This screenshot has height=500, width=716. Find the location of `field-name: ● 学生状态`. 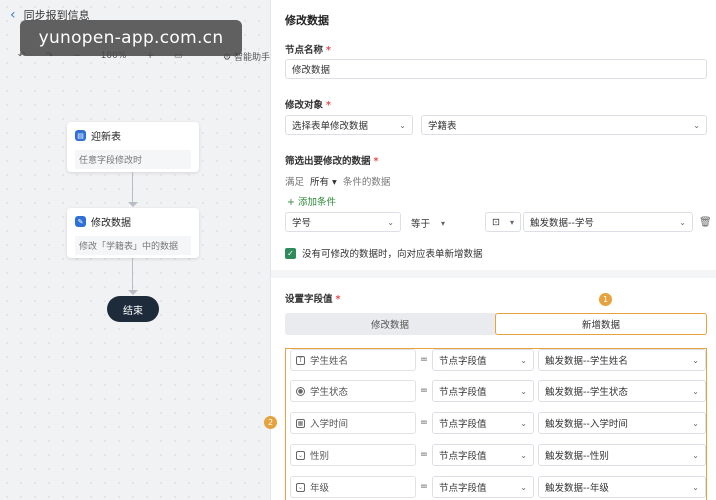

field-name: ● 学生状态 is located at coordinates (353, 391).